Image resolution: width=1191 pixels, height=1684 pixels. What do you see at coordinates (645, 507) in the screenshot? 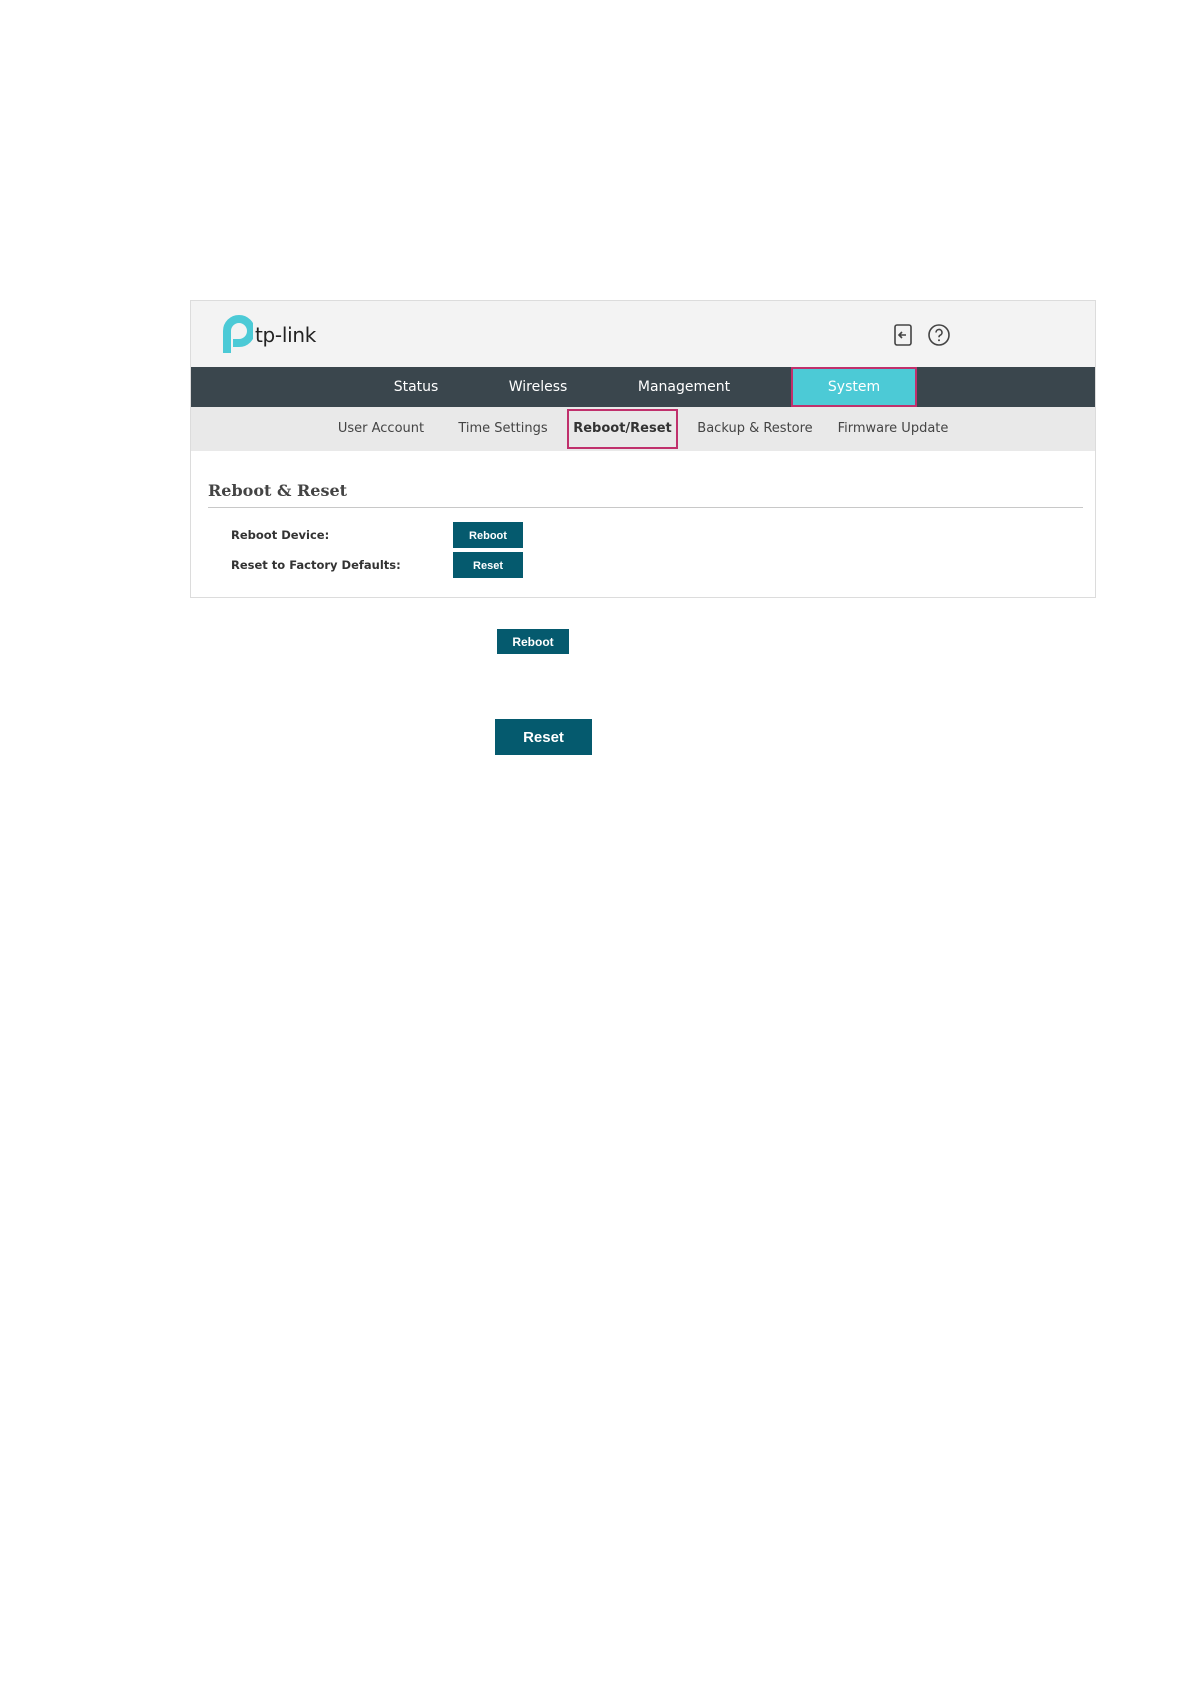
I see `section-divider` at bounding box center [645, 507].